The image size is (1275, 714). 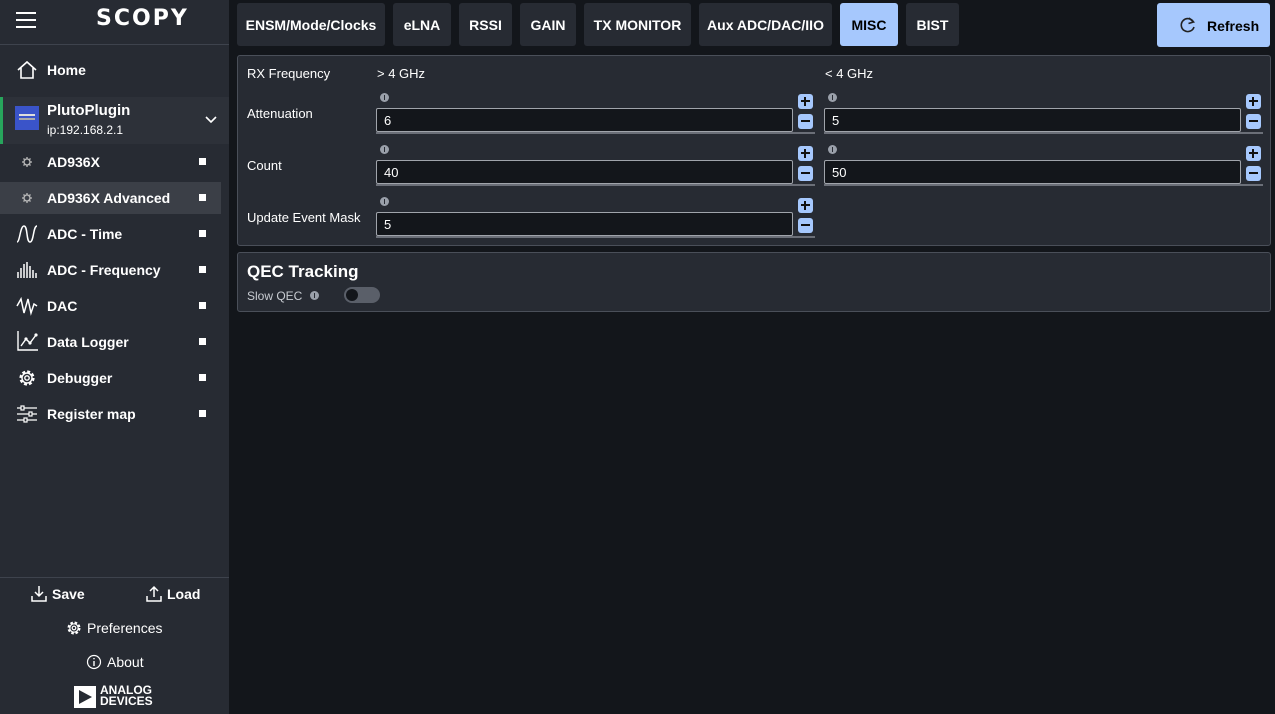 What do you see at coordinates (27, 118) in the screenshot?
I see `plugin-device-icon` at bounding box center [27, 118].